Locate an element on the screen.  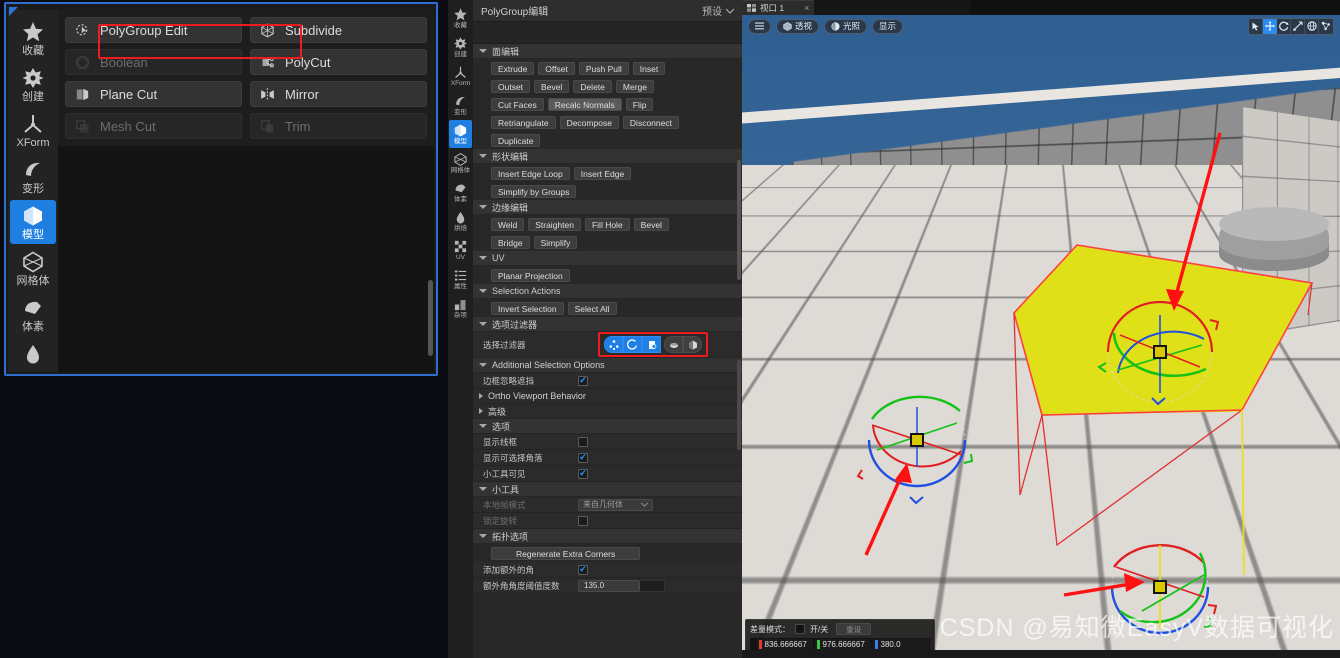
filter-button-group-filter is located at coordinates (692, 344).